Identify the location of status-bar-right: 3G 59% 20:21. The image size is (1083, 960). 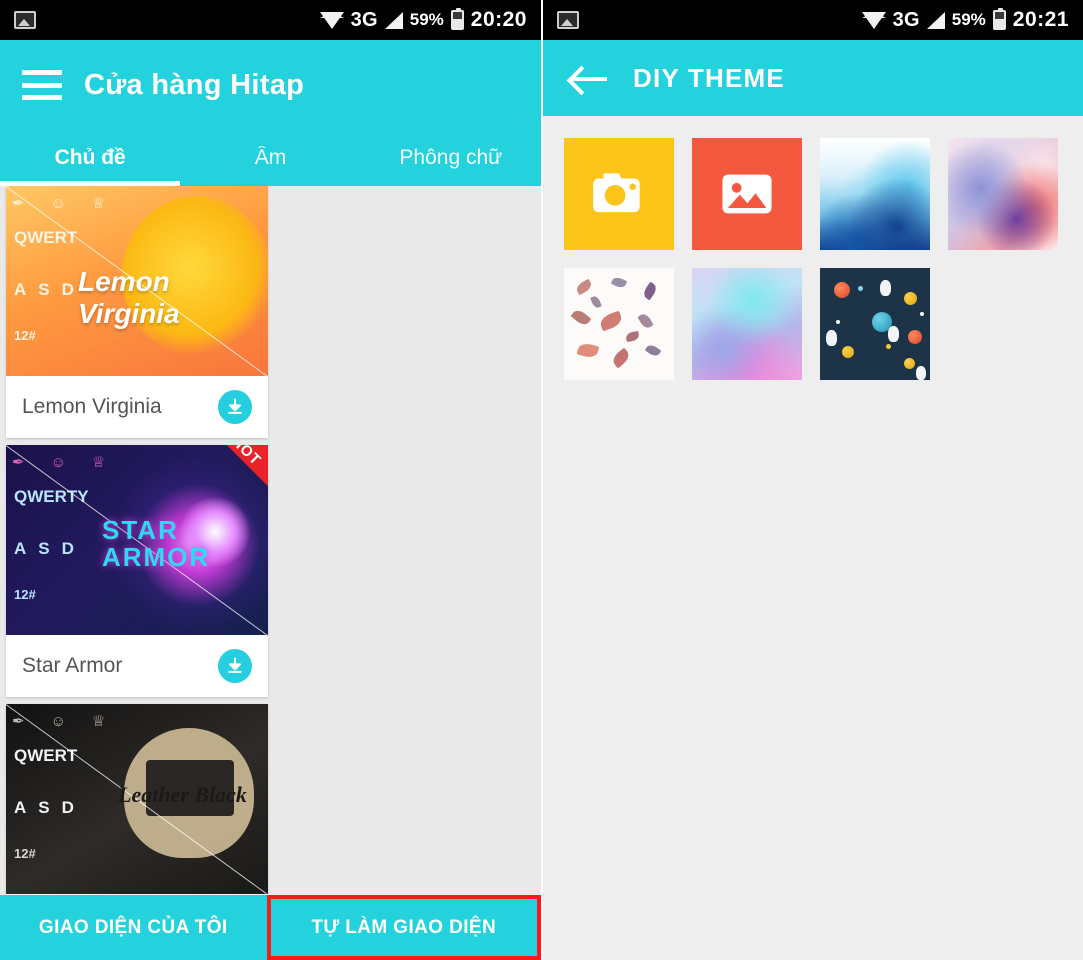
(813, 20).